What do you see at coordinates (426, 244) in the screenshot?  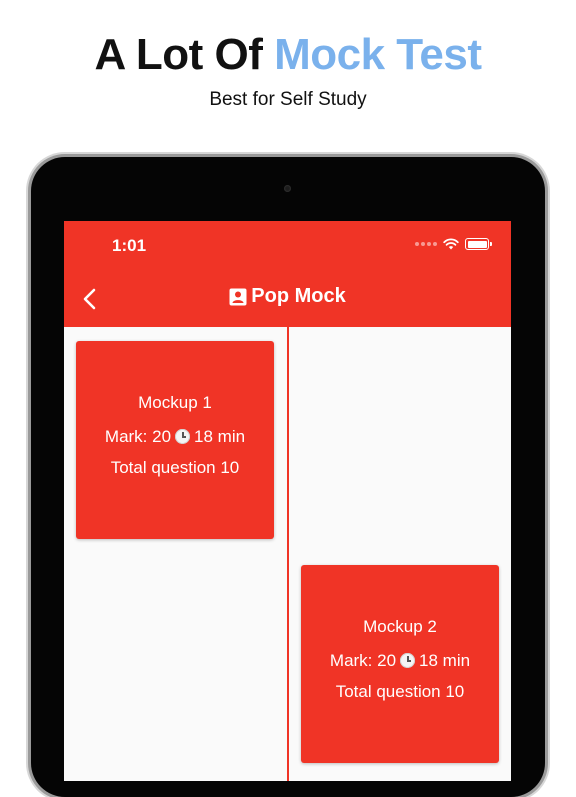 I see `signal-dots-icon` at bounding box center [426, 244].